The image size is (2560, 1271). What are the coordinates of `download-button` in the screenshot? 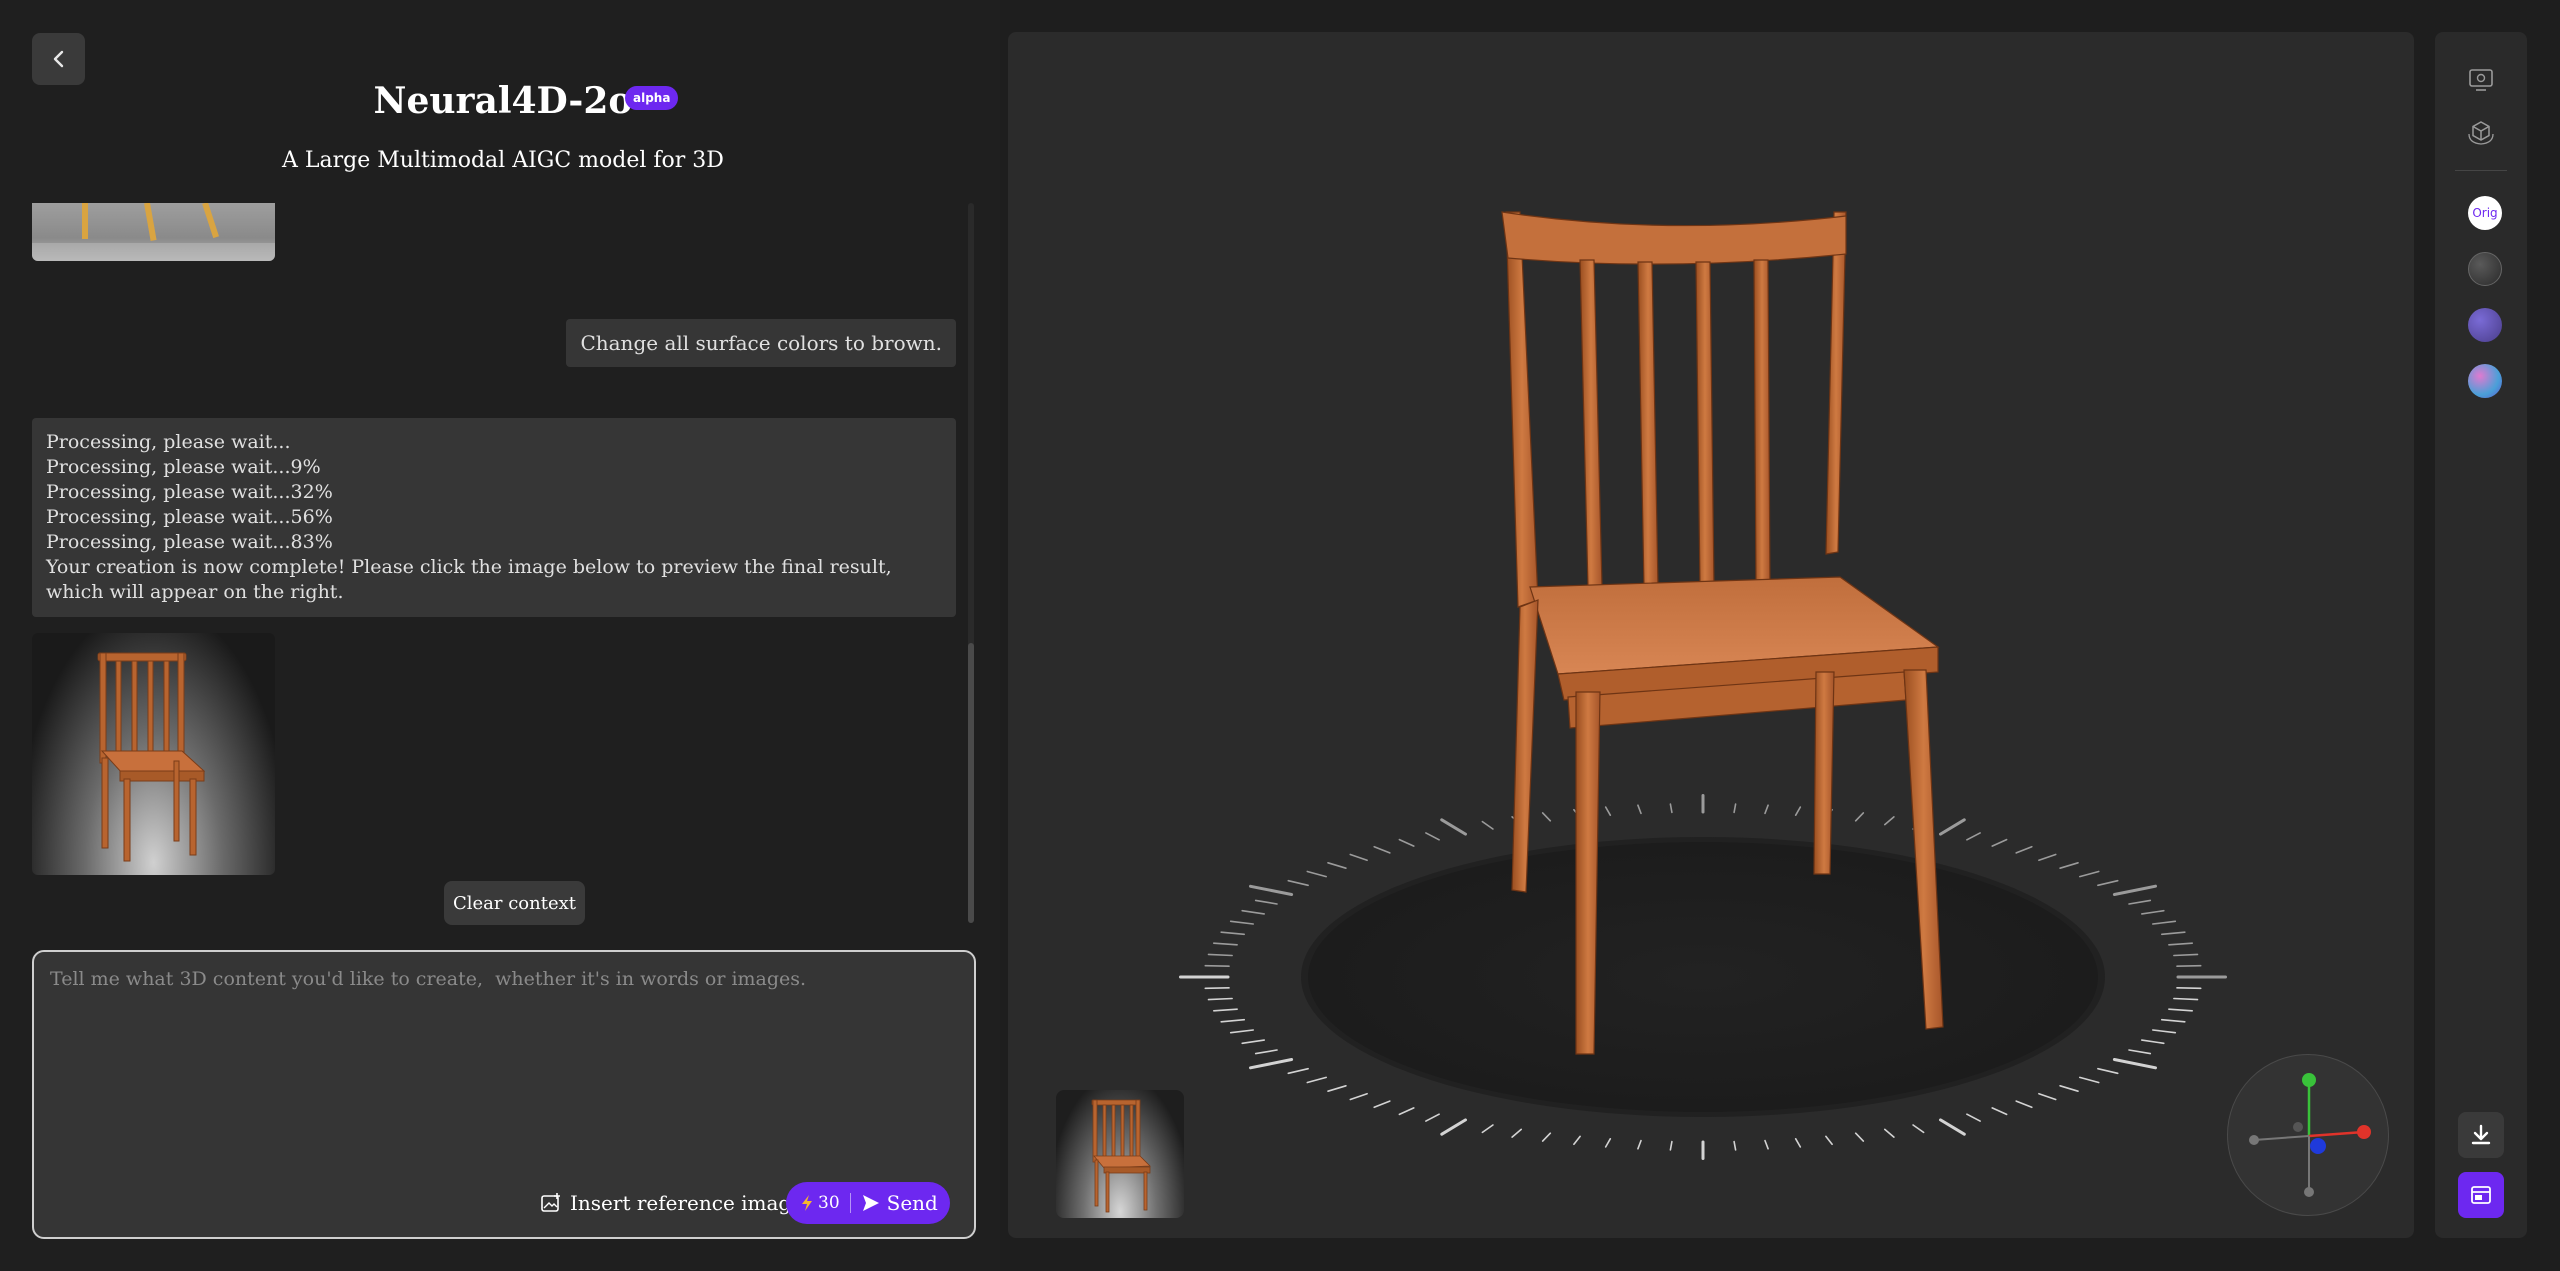 It's located at (2481, 1135).